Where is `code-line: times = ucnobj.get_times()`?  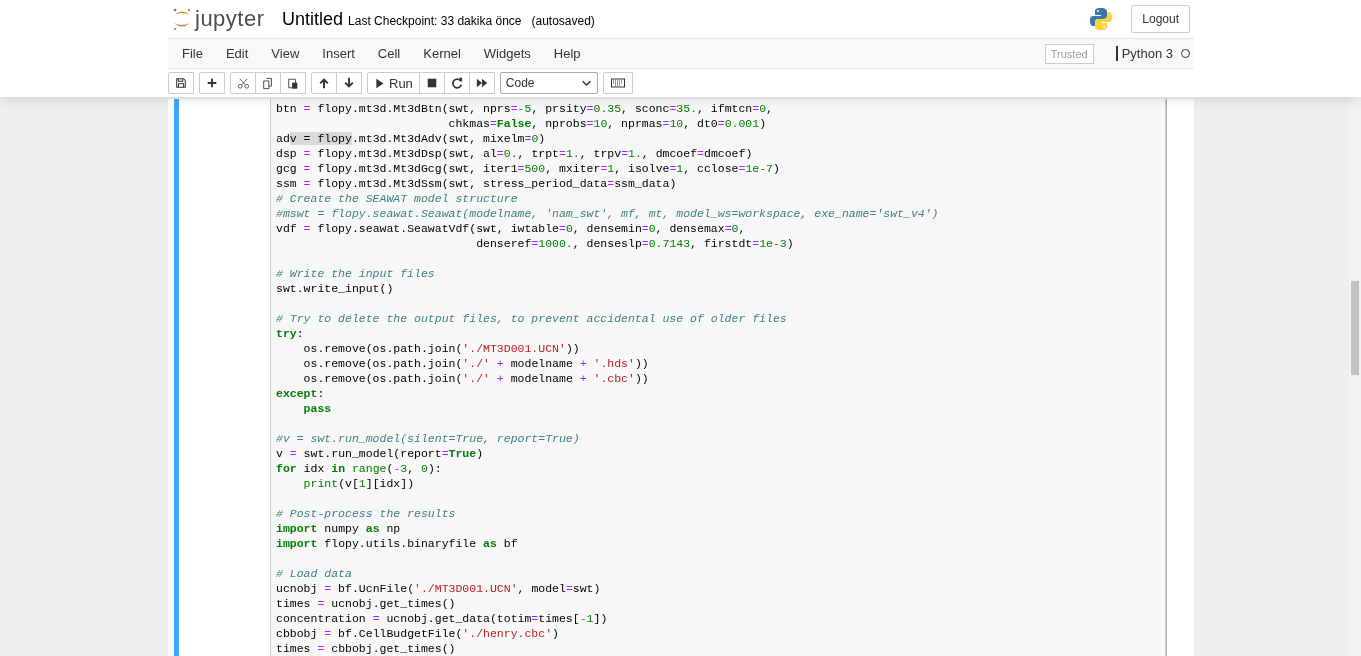 code-line: times = ucnobj.get_times() is located at coordinates (366, 603).